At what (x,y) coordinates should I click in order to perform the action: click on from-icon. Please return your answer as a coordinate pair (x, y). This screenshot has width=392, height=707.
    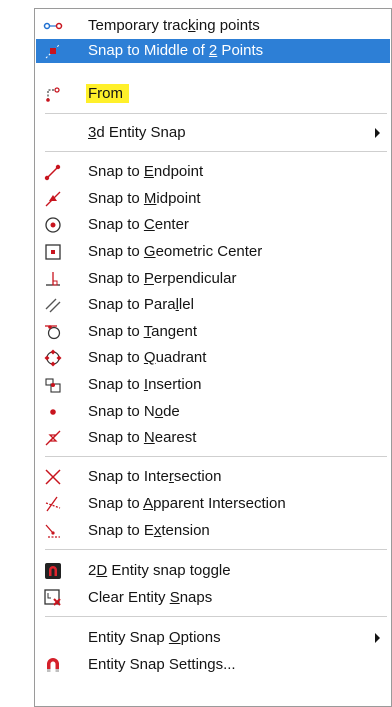
    Looking at the image, I should click on (53, 94).